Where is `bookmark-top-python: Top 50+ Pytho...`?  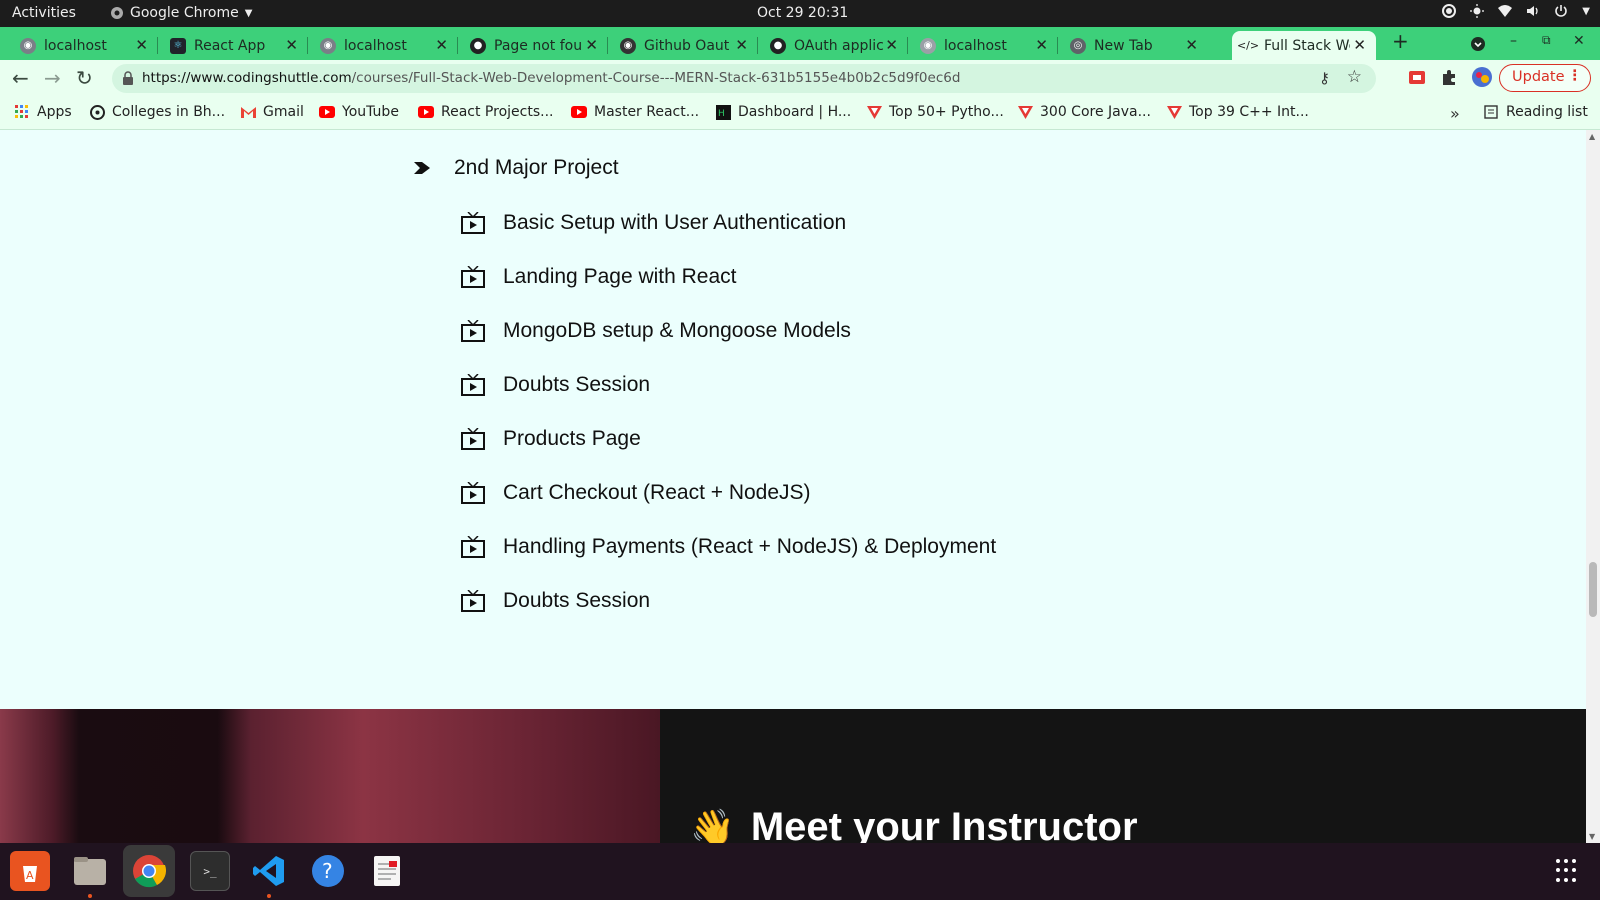 bookmark-top-python: Top 50+ Pytho... is located at coordinates (935, 112).